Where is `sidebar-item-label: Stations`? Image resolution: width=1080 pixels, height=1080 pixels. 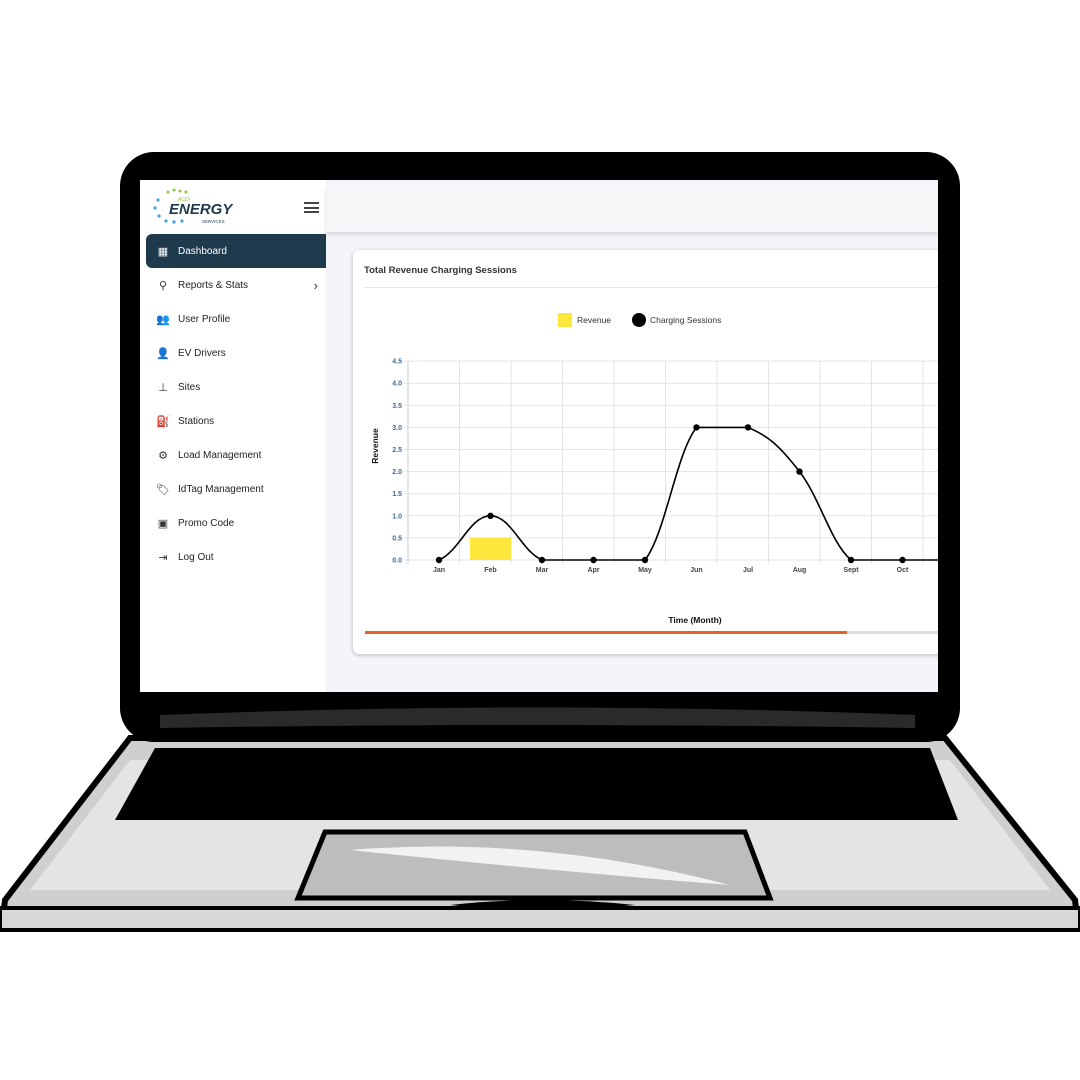 sidebar-item-label: Stations is located at coordinates (196, 421).